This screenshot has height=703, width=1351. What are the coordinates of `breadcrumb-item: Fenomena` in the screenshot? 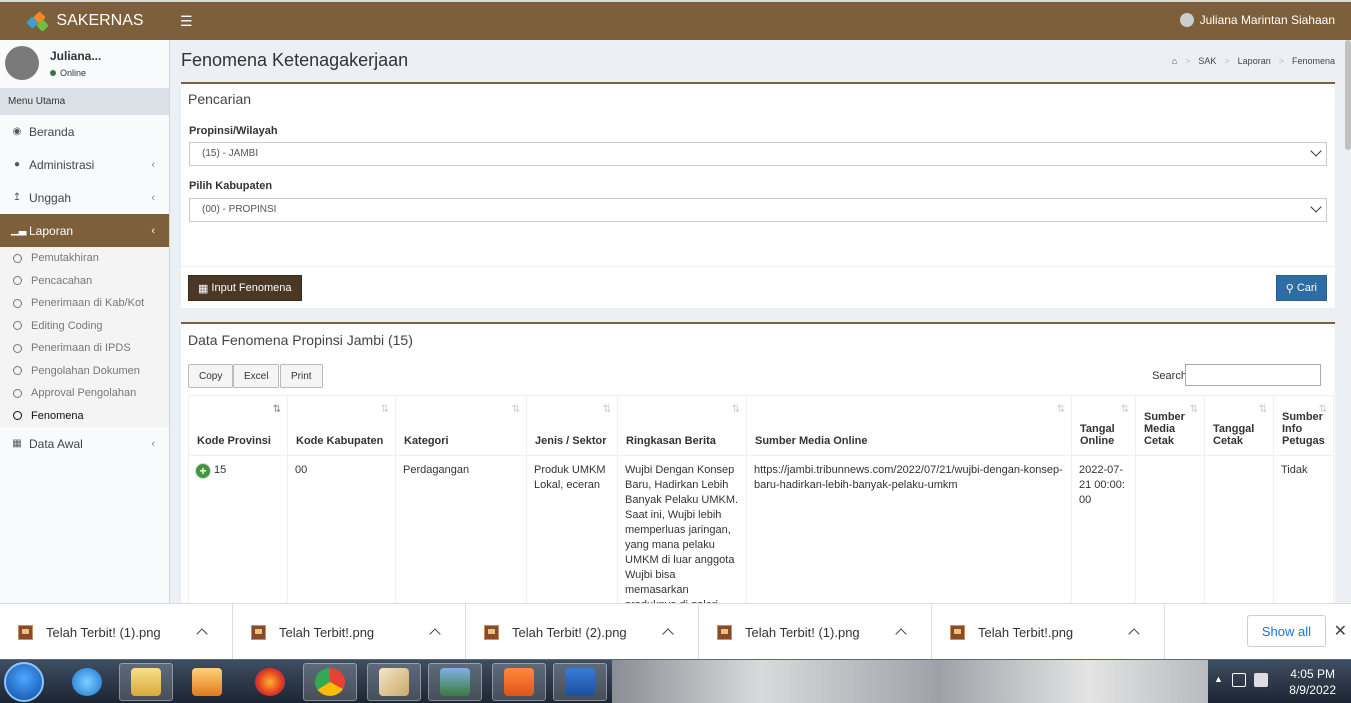 It's located at (1313, 61).